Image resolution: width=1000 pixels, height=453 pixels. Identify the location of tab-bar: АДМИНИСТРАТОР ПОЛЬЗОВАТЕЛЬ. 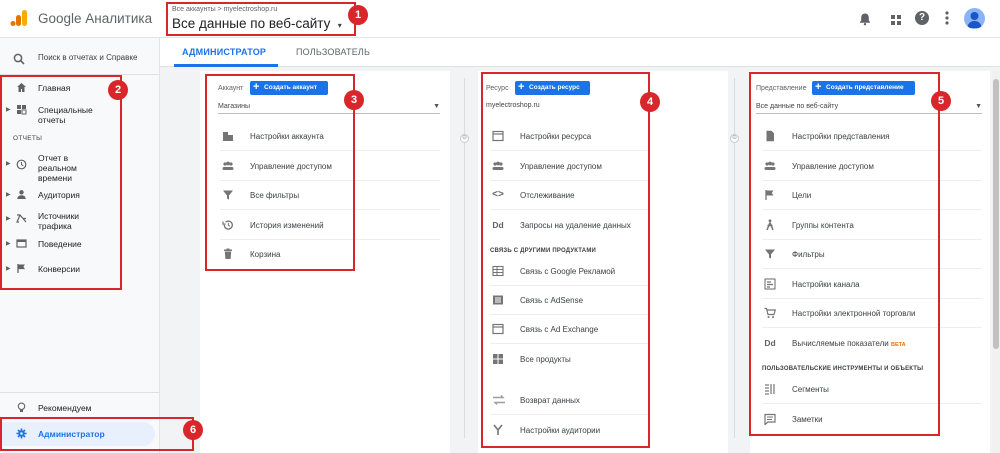
(580, 52).